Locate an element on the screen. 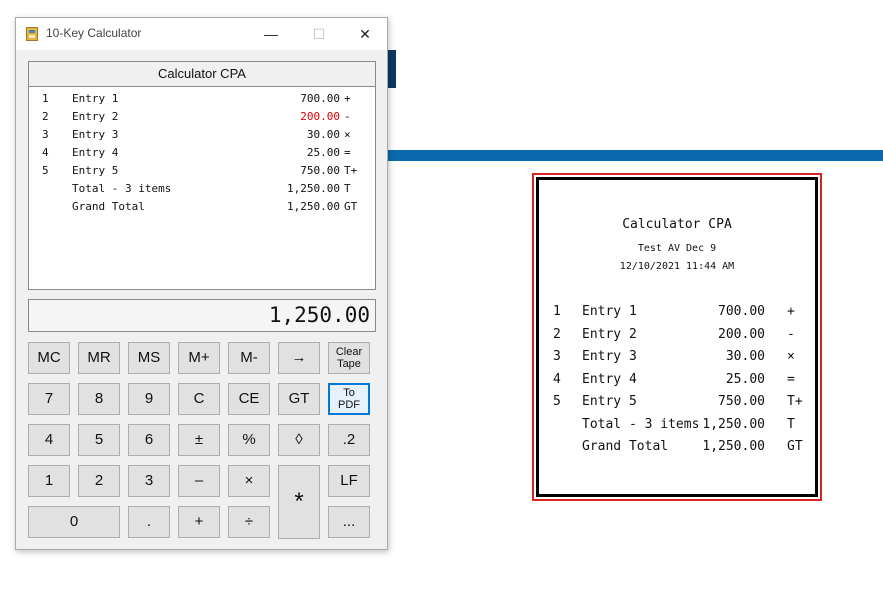 The image size is (883, 600). key-9: 9 is located at coordinates (149, 399).